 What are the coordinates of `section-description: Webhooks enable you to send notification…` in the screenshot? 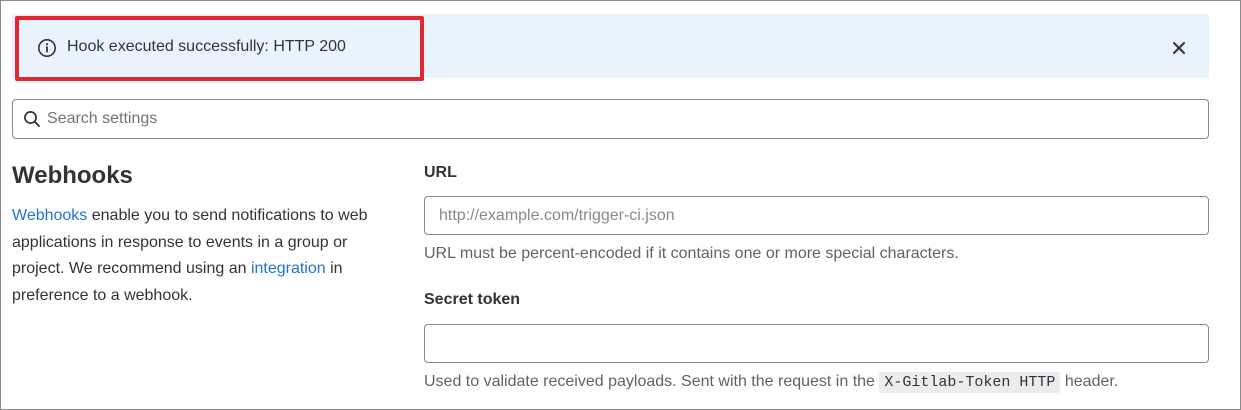 It's located at (197, 256).